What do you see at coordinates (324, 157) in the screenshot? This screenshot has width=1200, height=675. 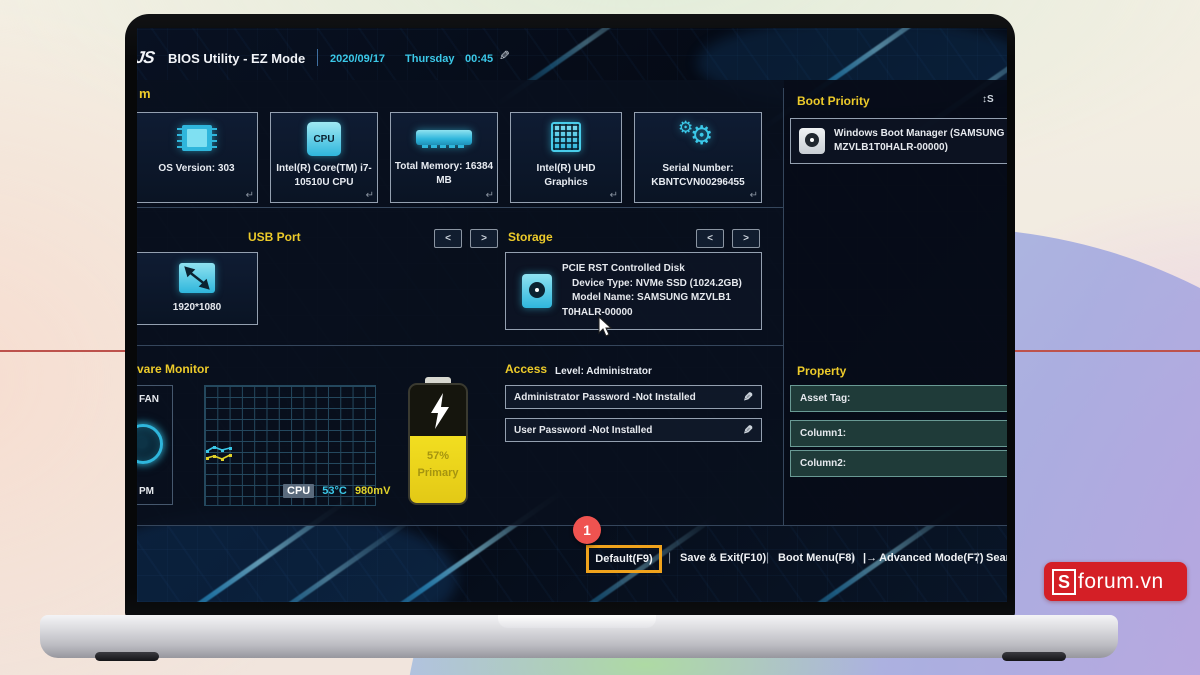 I see `card-cpu: CPU Intel(R) Core(TM) i7-10510U CPU ↵` at bounding box center [324, 157].